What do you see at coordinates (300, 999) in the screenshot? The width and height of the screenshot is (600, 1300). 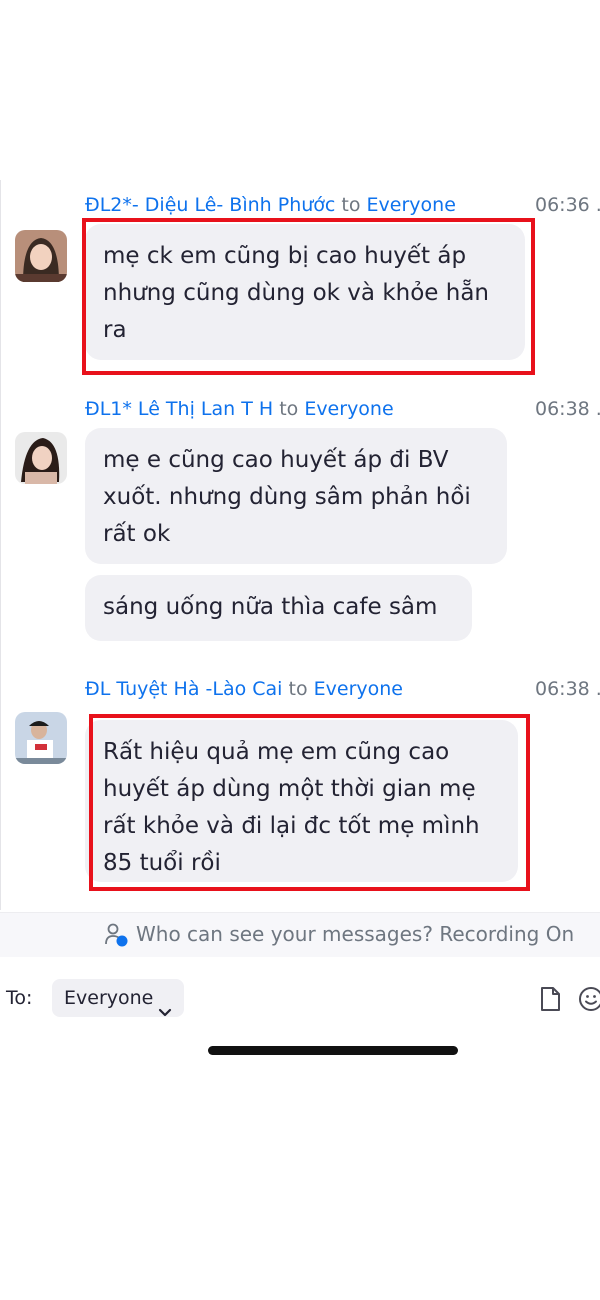 I see `composer-to-row: To: Everyone` at bounding box center [300, 999].